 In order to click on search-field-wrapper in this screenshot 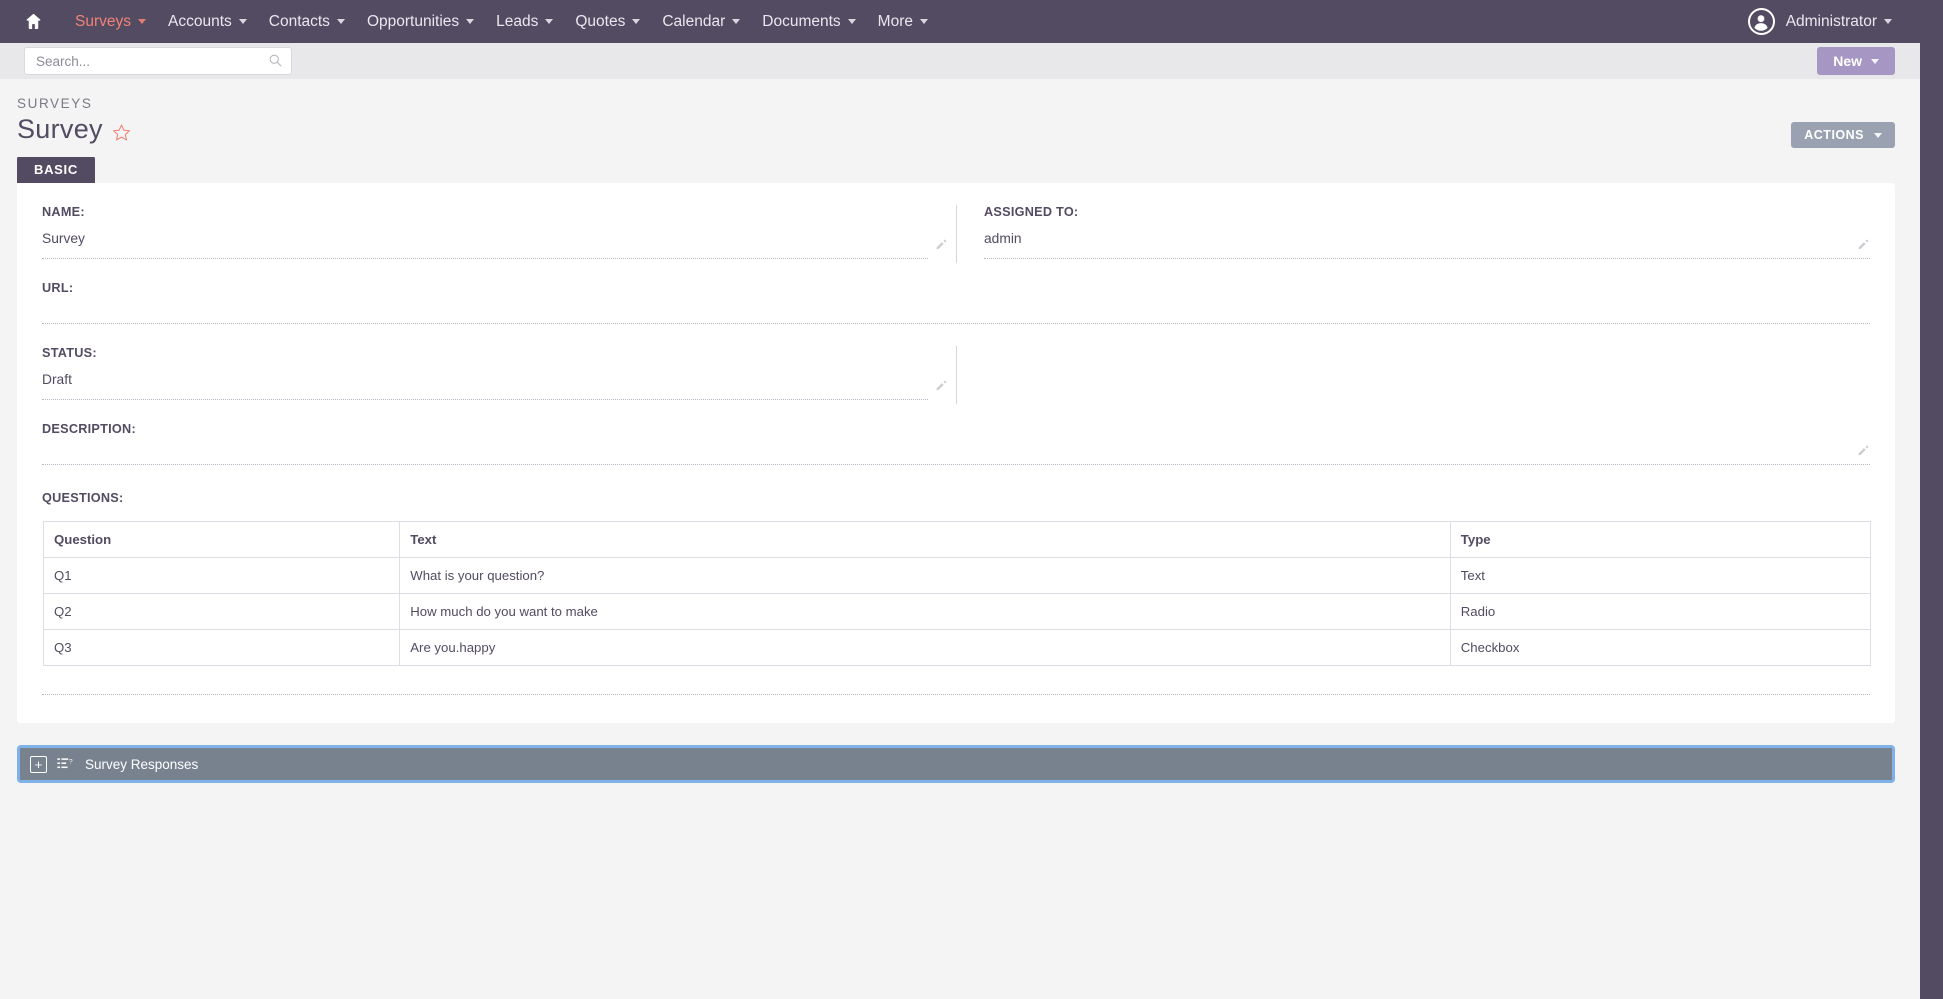, I will do `click(158, 61)`.